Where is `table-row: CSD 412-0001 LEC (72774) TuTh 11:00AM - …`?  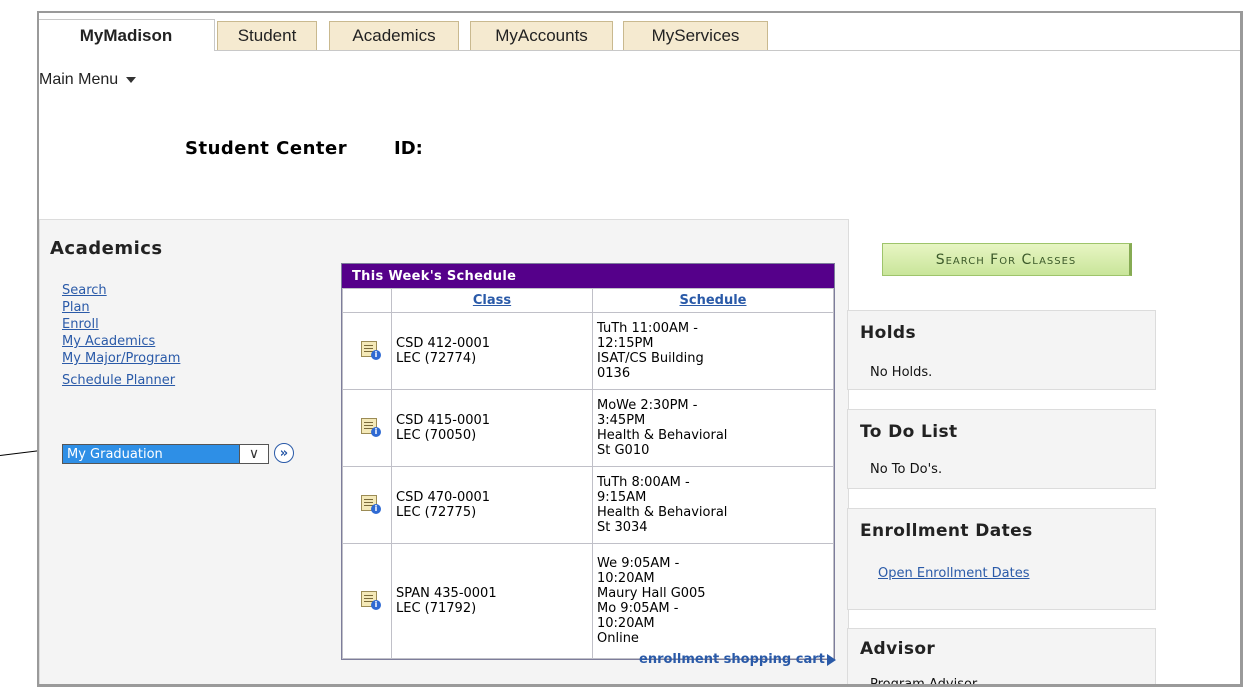
table-row: CSD 412-0001 LEC (72774) TuTh 11:00AM - … is located at coordinates (588, 351).